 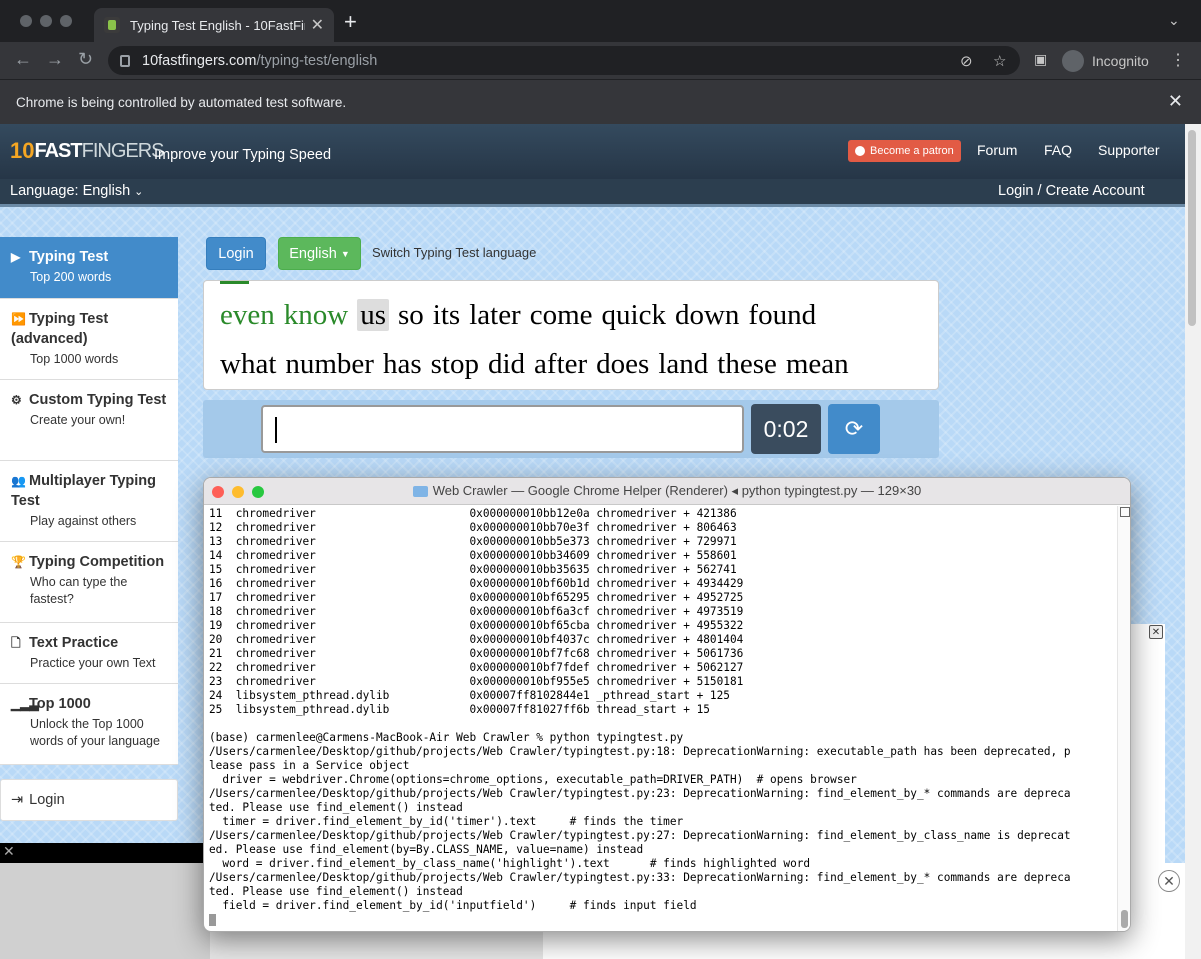 I want to click on word: number, so click(x=329, y=364).